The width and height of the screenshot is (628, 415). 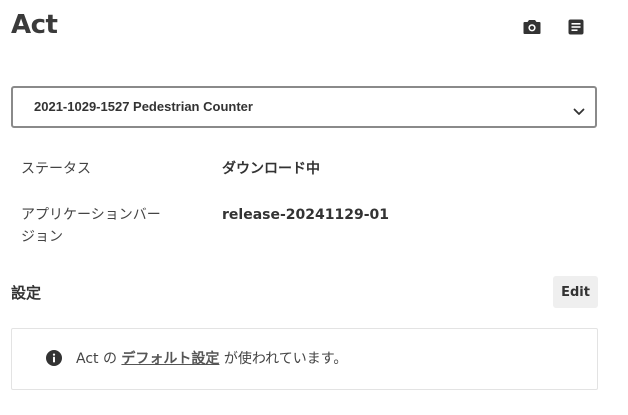 What do you see at coordinates (575, 292) in the screenshot?
I see `edit-button: Edit` at bounding box center [575, 292].